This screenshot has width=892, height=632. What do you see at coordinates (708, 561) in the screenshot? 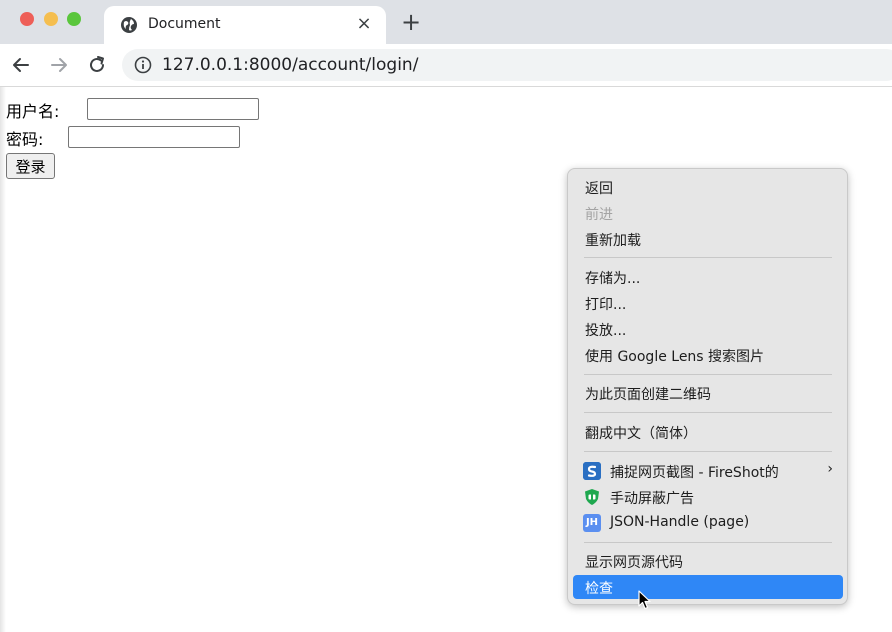
I see `menu-item-view-source: 显示网页源代码` at bounding box center [708, 561].